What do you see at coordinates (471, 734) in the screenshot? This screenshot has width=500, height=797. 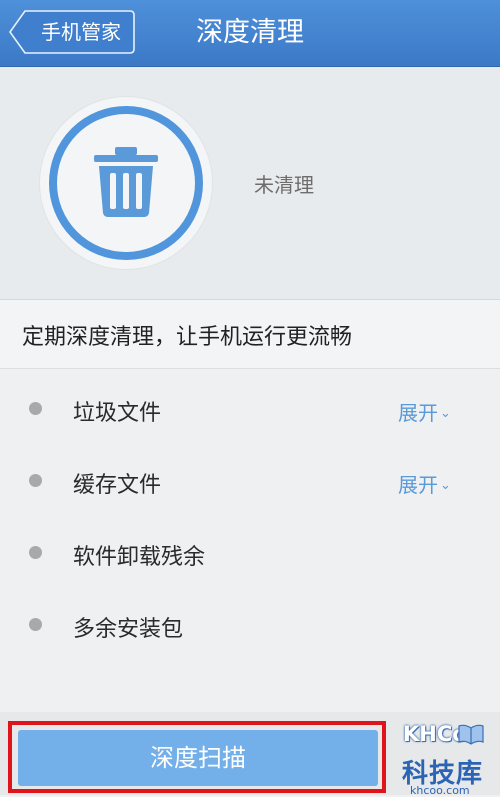 I see `book-icon` at bounding box center [471, 734].